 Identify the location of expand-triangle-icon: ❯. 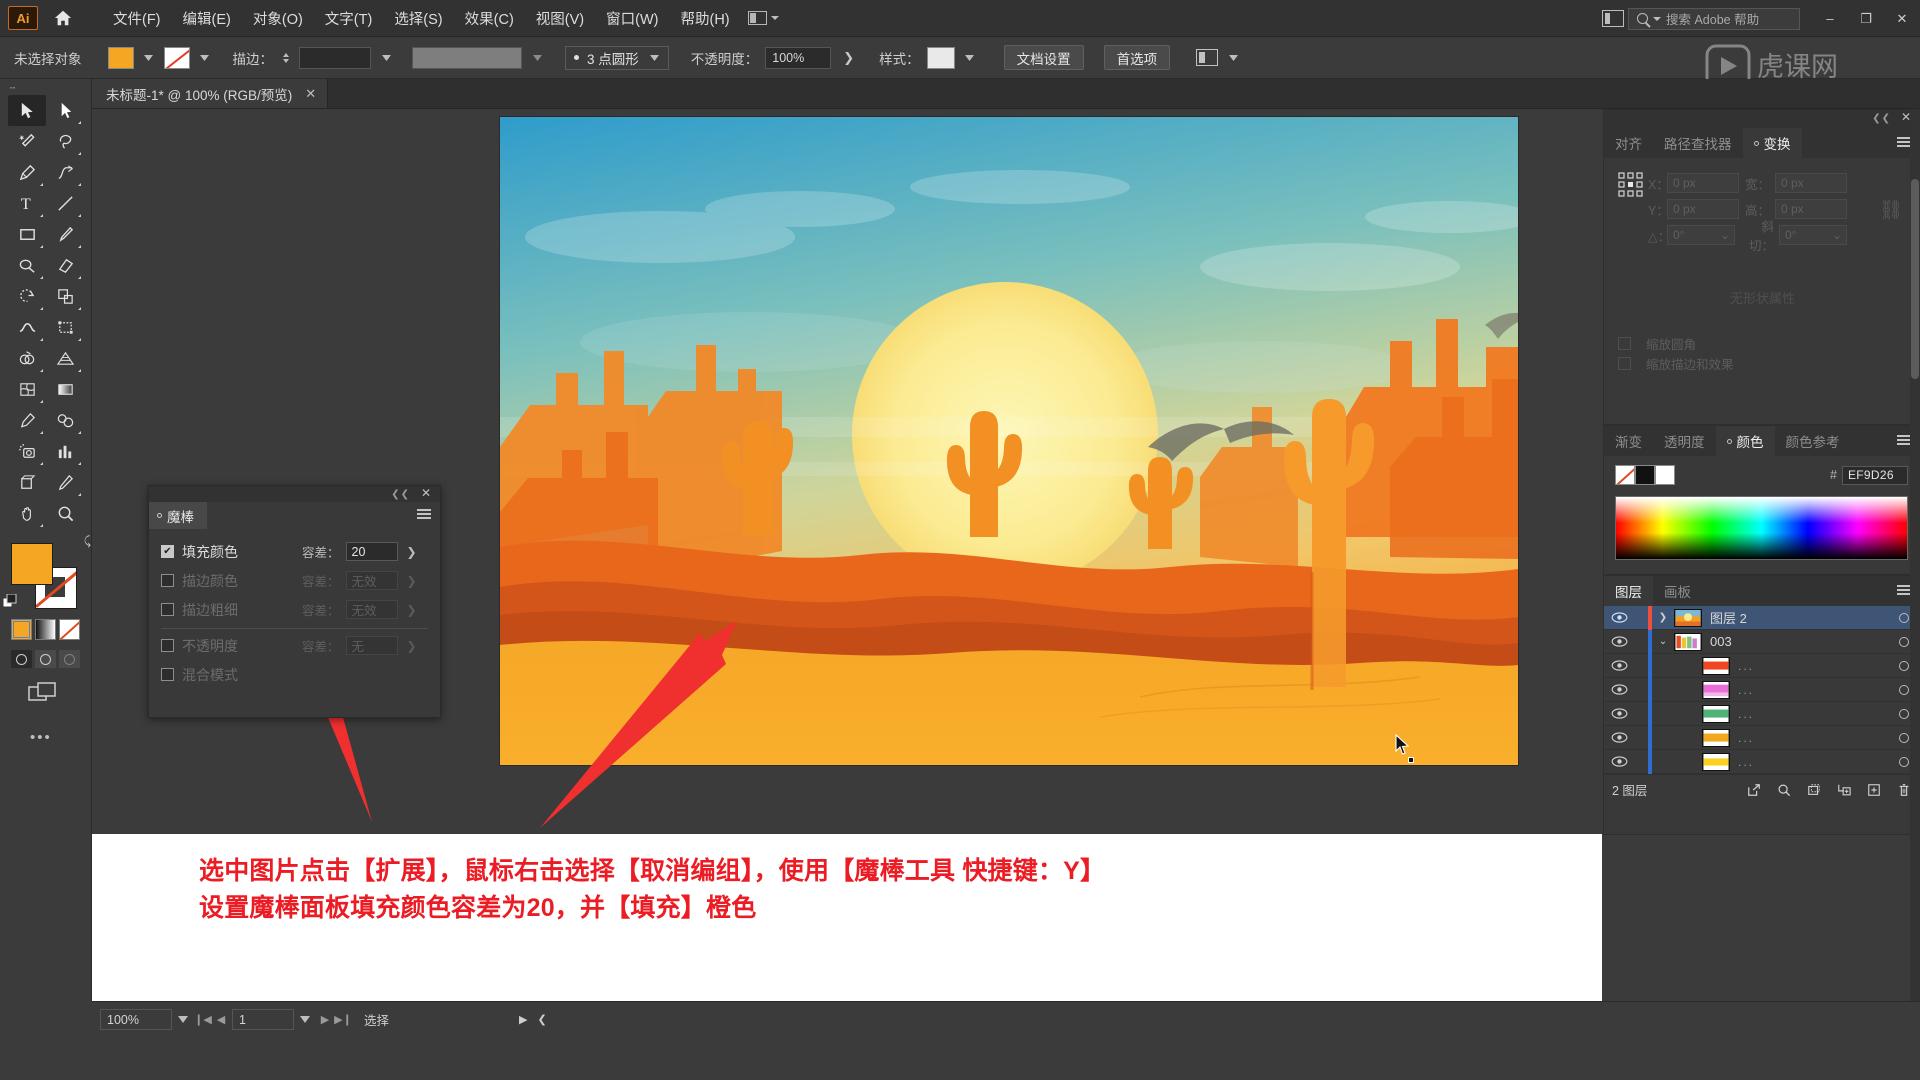
(1663, 617).